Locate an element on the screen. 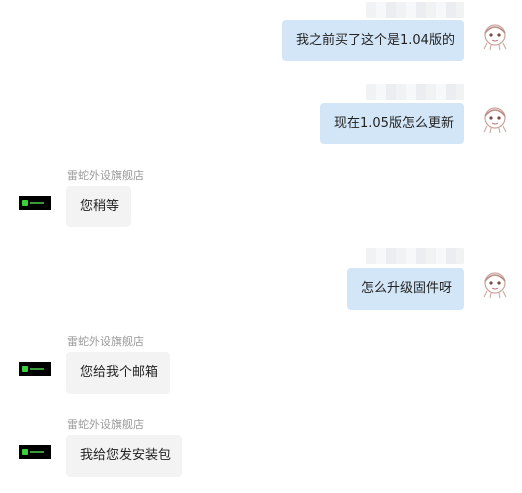 This screenshot has width=522, height=493. message-bubble-incoming: 您稍等 is located at coordinates (98, 206).